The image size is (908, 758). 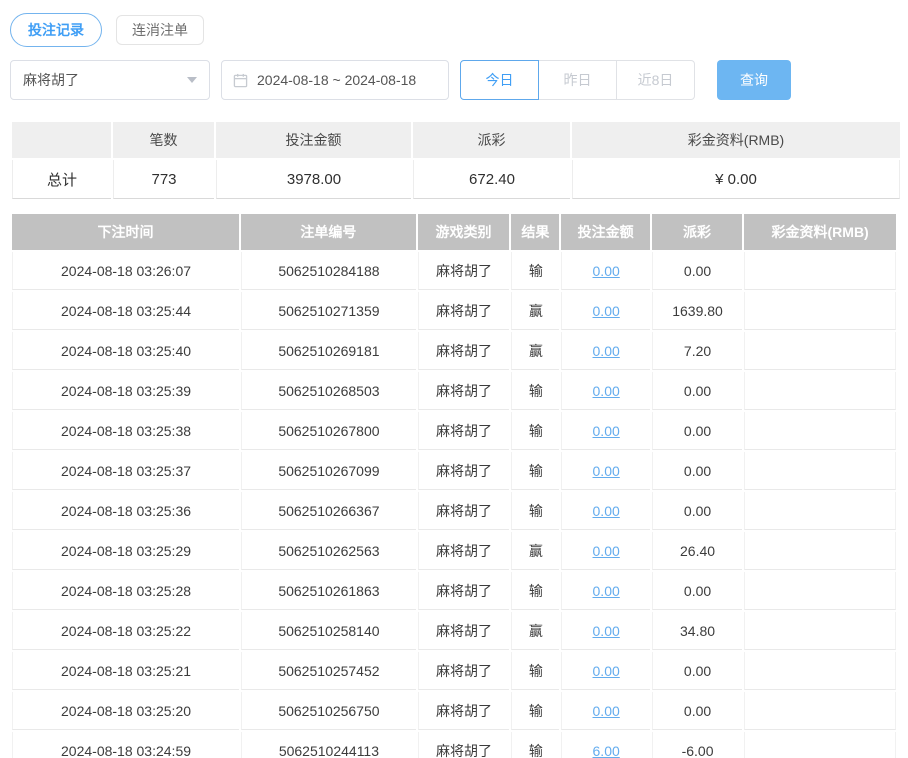 I want to click on summary-header-payout: 派彩, so click(x=491, y=140).